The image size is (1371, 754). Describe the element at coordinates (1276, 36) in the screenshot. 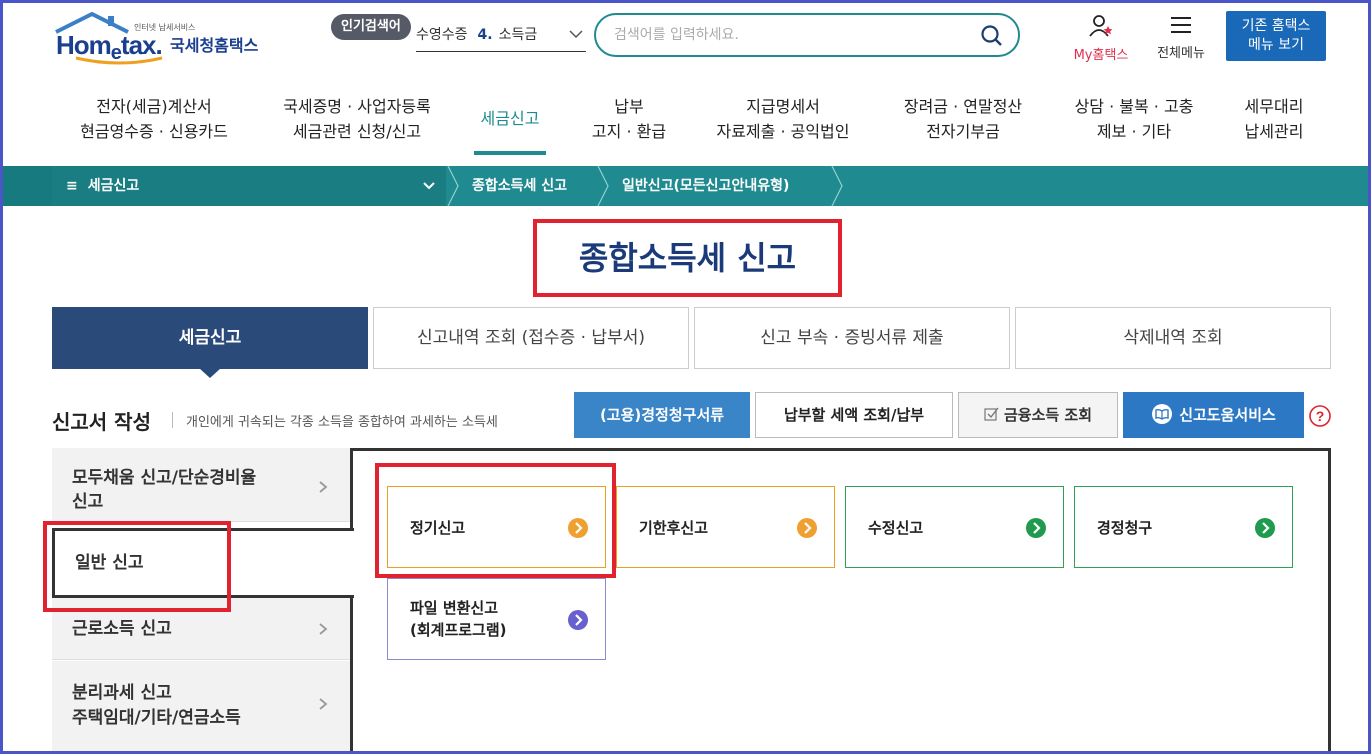

I see `legacy-hometax-button: 기존 홈택스 메뉴 보기` at that location.